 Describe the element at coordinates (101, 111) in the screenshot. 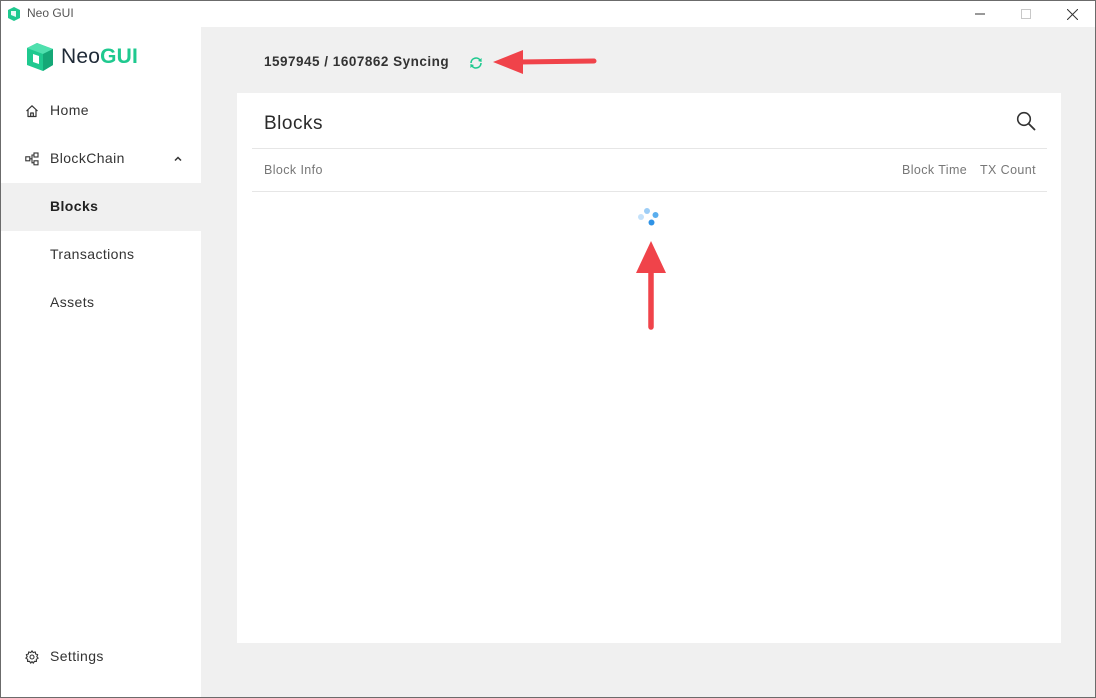

I see `sidebar-item-home: Home` at that location.